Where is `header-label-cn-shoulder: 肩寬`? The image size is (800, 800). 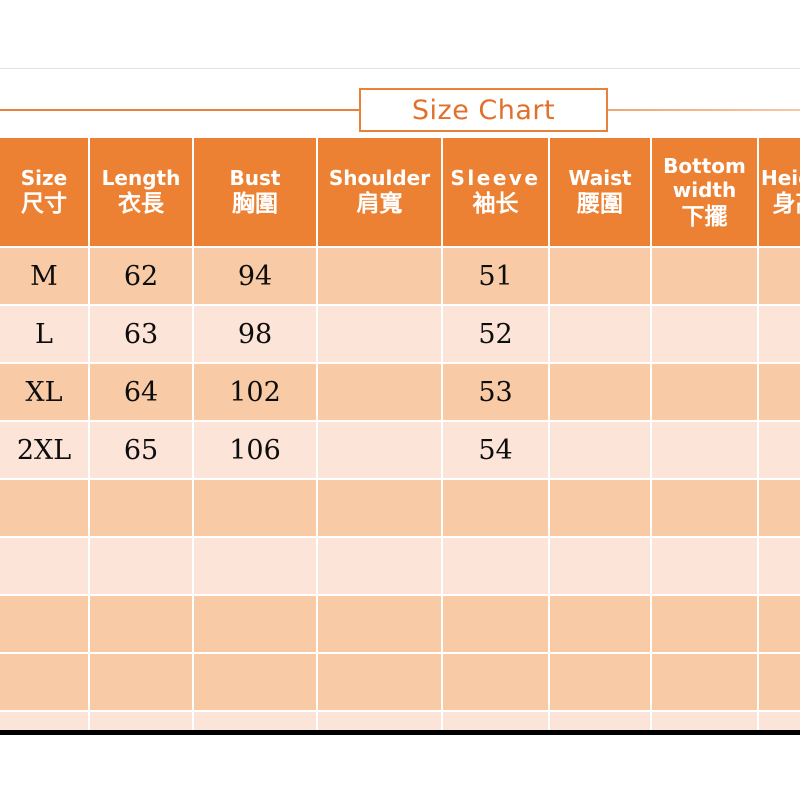 header-label-cn-shoulder: 肩寬 is located at coordinates (379, 203).